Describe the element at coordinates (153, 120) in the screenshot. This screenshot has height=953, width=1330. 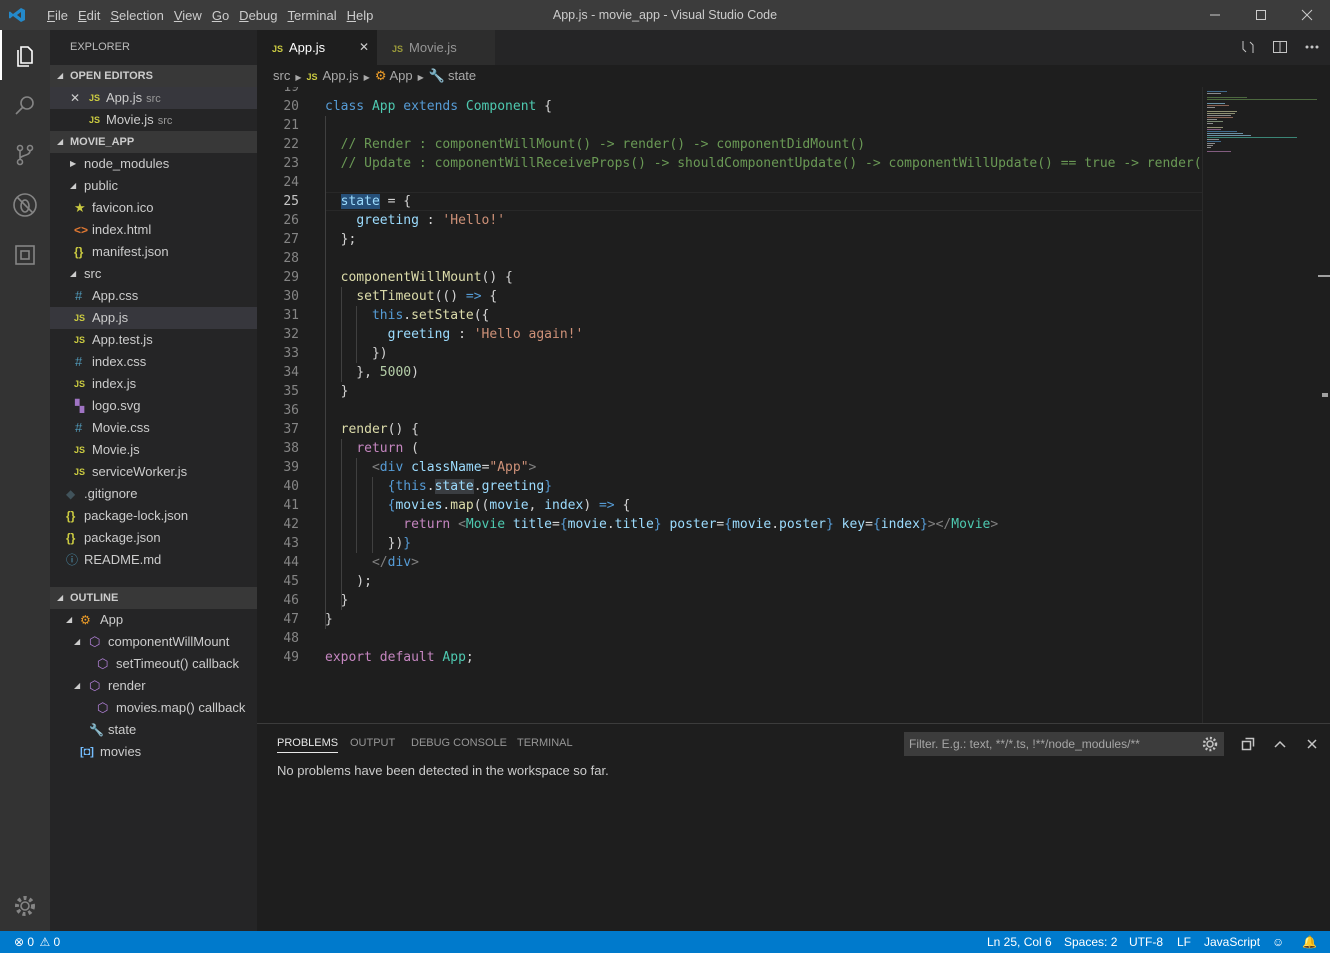
I see `open-editor-item: JS Movie.js src` at that location.